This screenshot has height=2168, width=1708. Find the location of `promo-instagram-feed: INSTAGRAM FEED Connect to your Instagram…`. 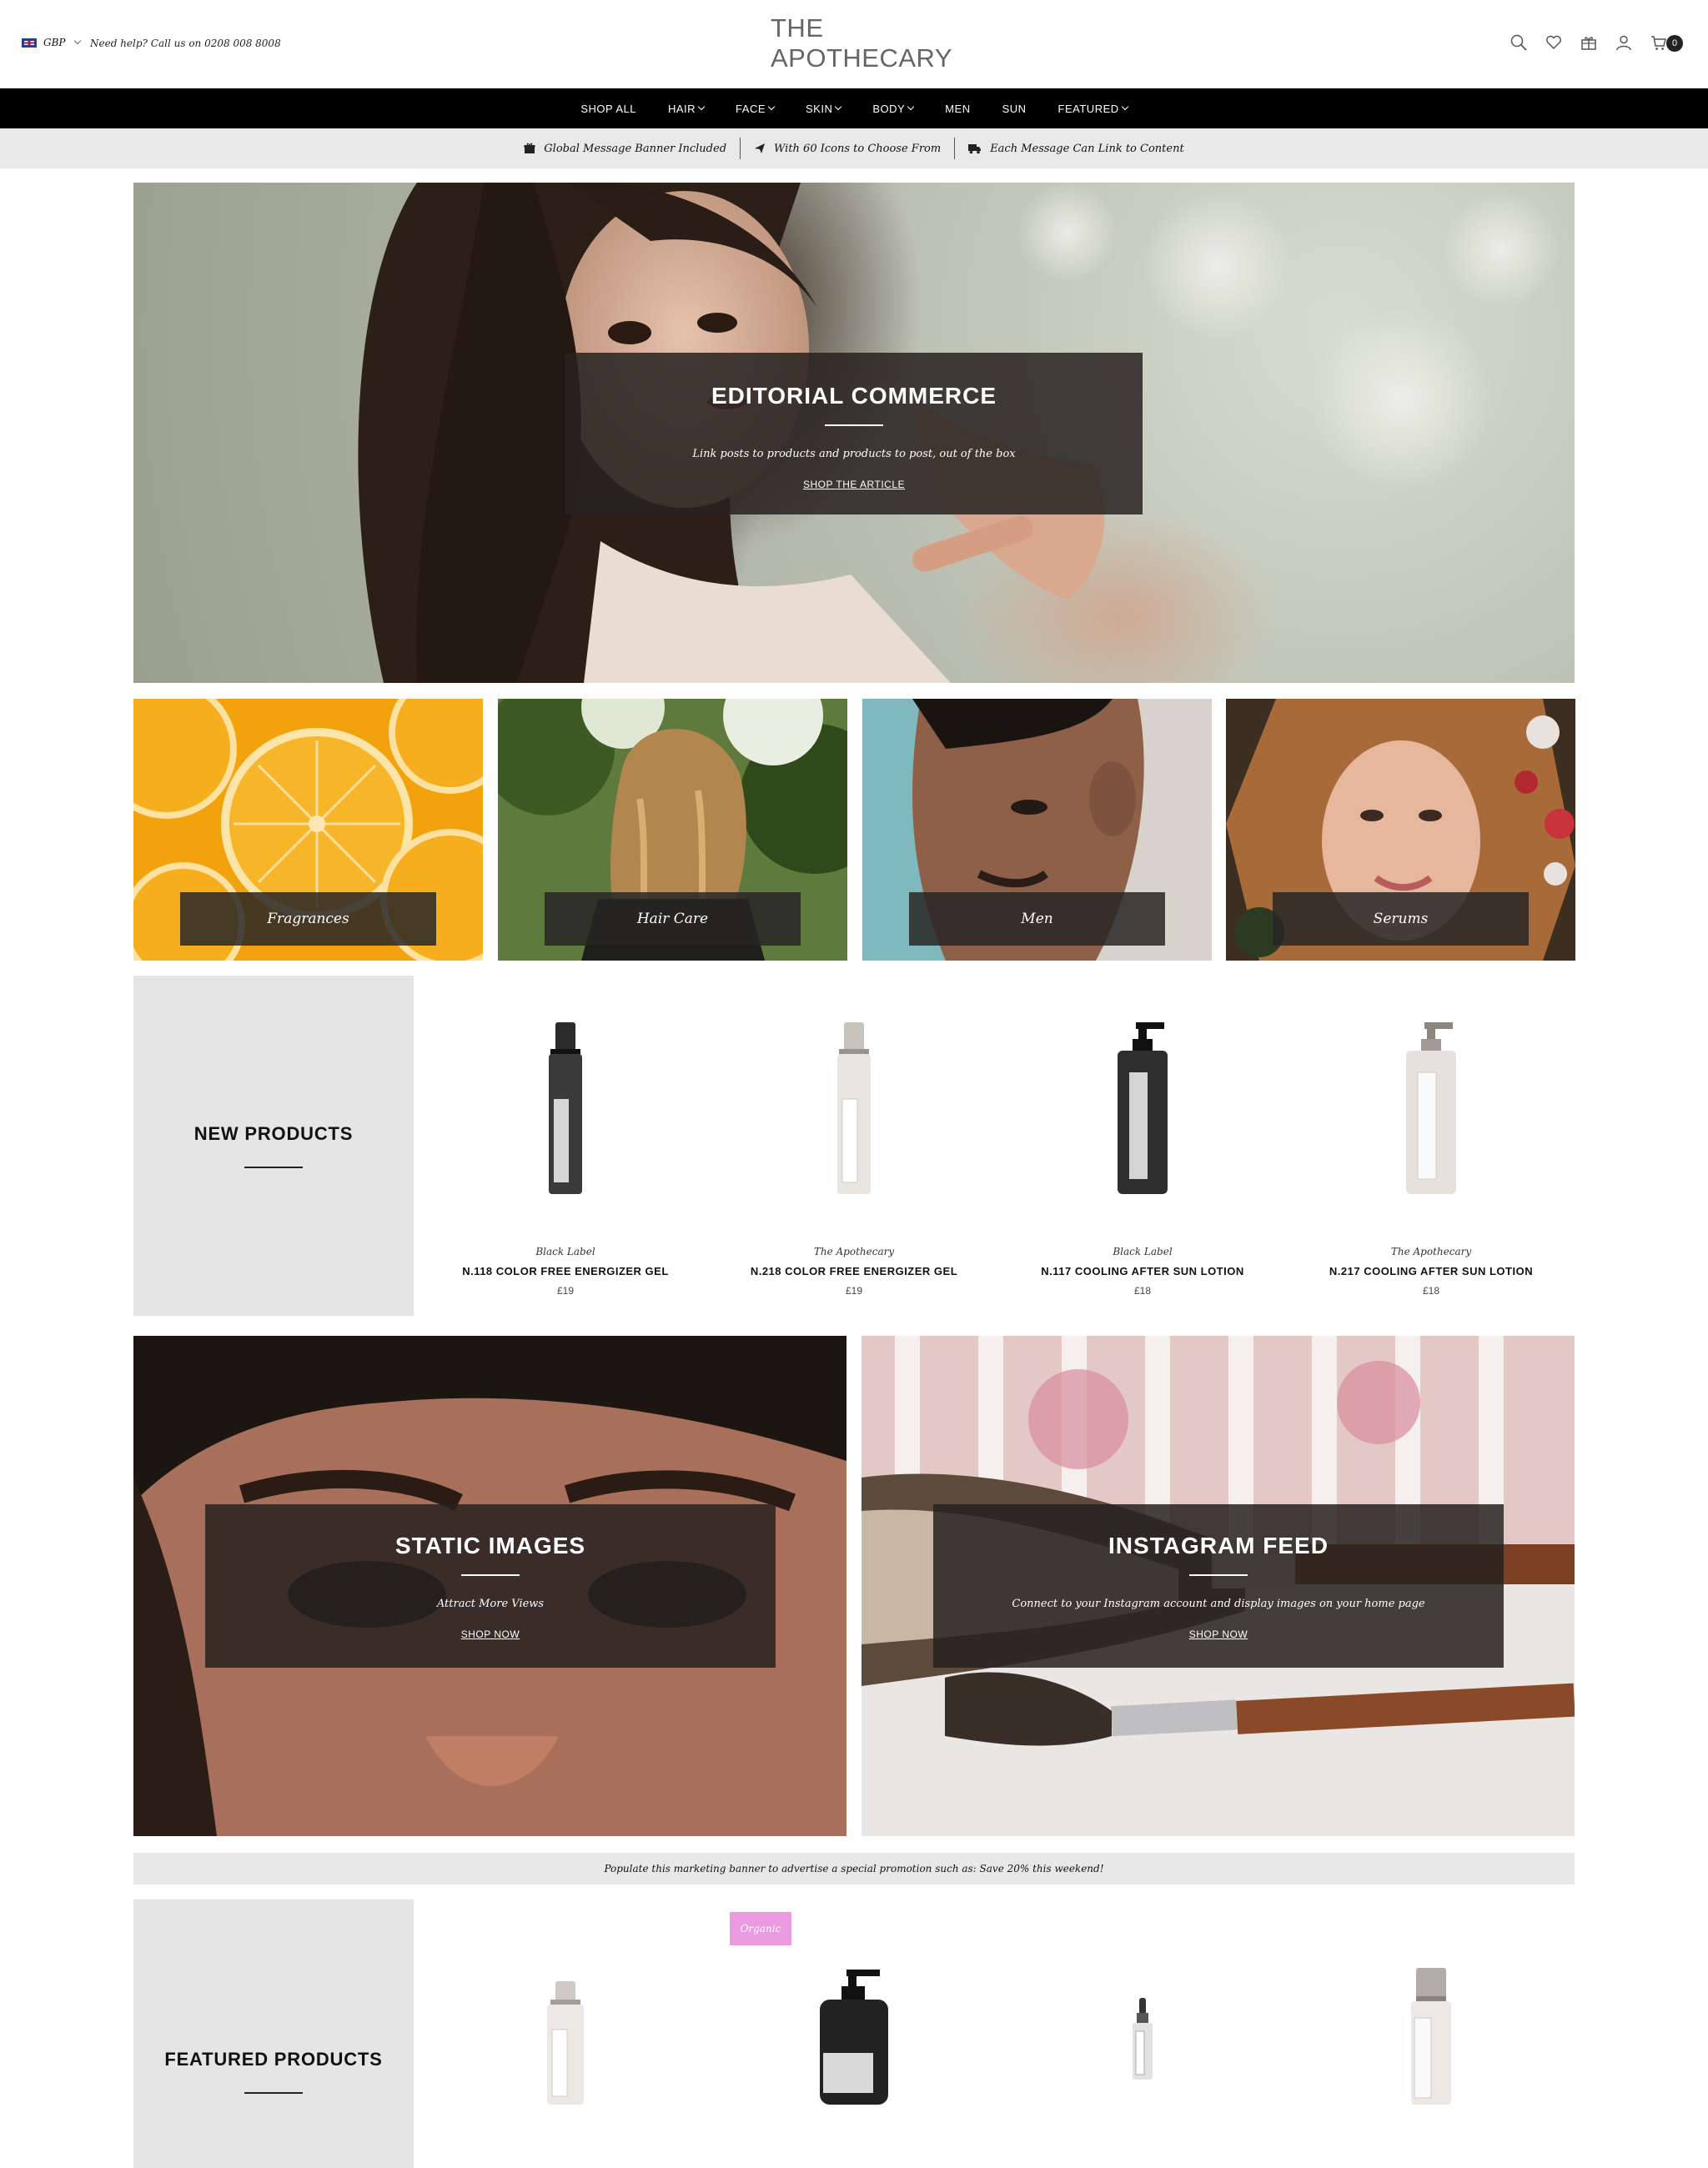

promo-instagram-feed: INSTAGRAM FEED Connect to your Instagram… is located at coordinates (1218, 1586).